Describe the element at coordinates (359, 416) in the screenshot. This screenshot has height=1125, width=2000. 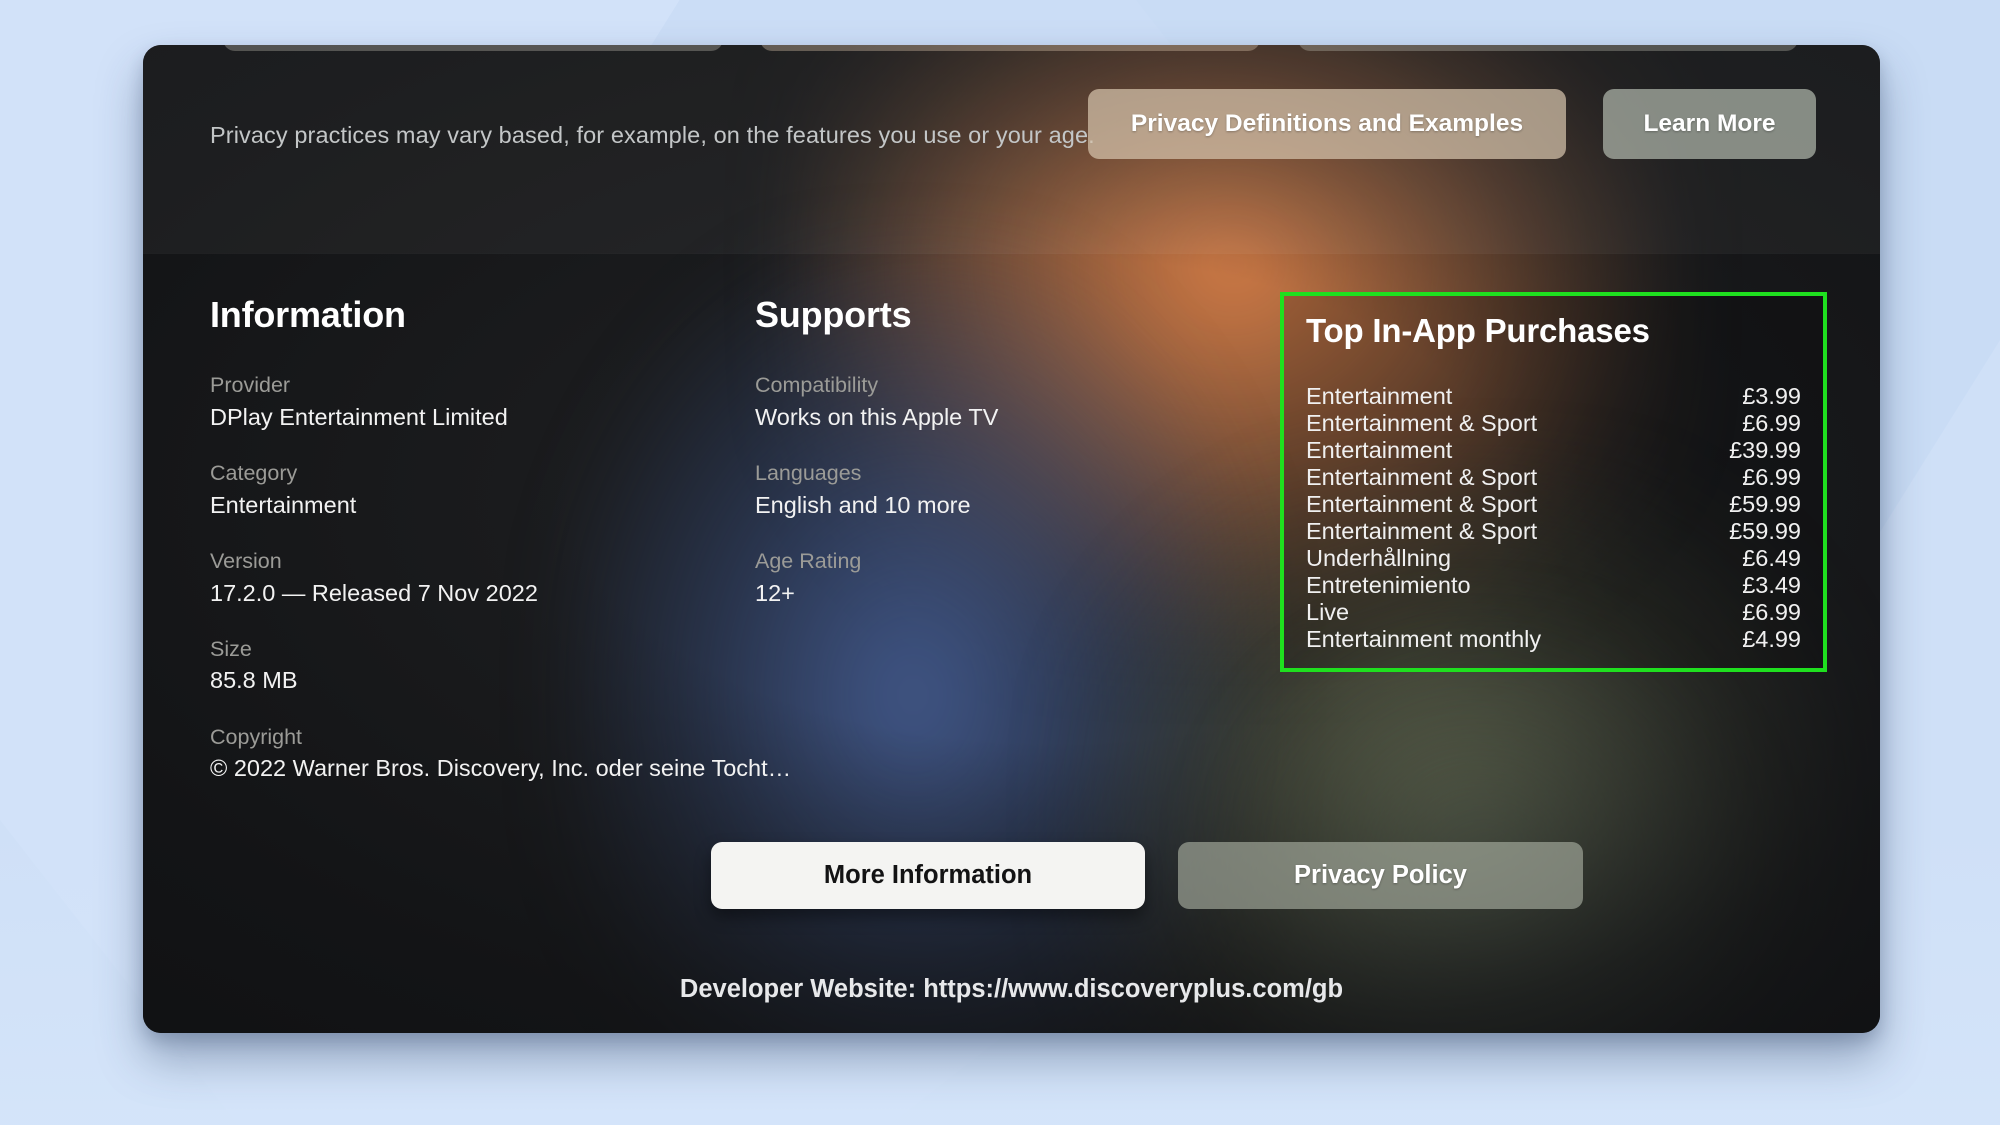
I see `field-value: DPlay Entertainment Limited` at that location.